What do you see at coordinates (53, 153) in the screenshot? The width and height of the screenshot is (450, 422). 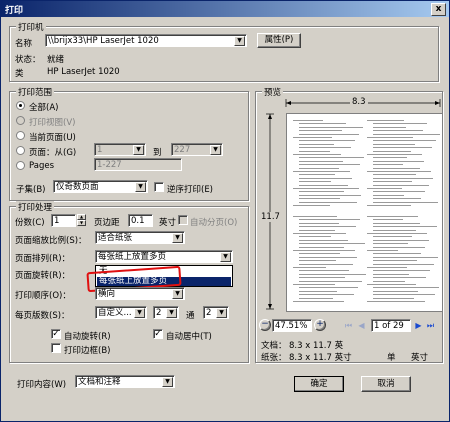 I see `radio-pages-from-label: 页面：从(G)` at bounding box center [53, 153].